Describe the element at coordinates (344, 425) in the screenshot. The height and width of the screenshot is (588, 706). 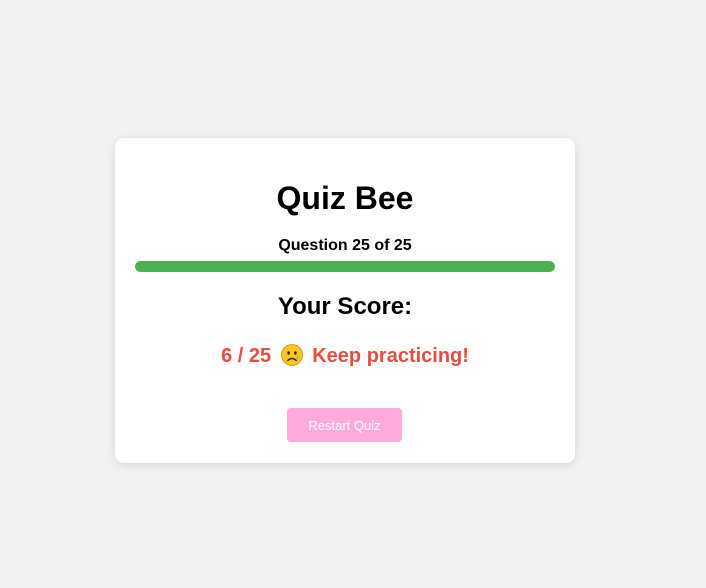
I see `restart-quiz-button: Restart Quiz` at that location.